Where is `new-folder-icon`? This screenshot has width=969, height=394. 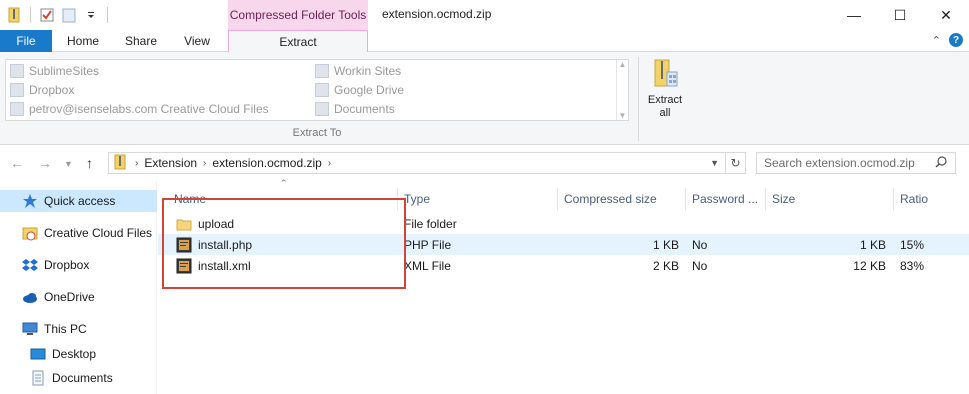 new-folder-icon is located at coordinates (69, 15).